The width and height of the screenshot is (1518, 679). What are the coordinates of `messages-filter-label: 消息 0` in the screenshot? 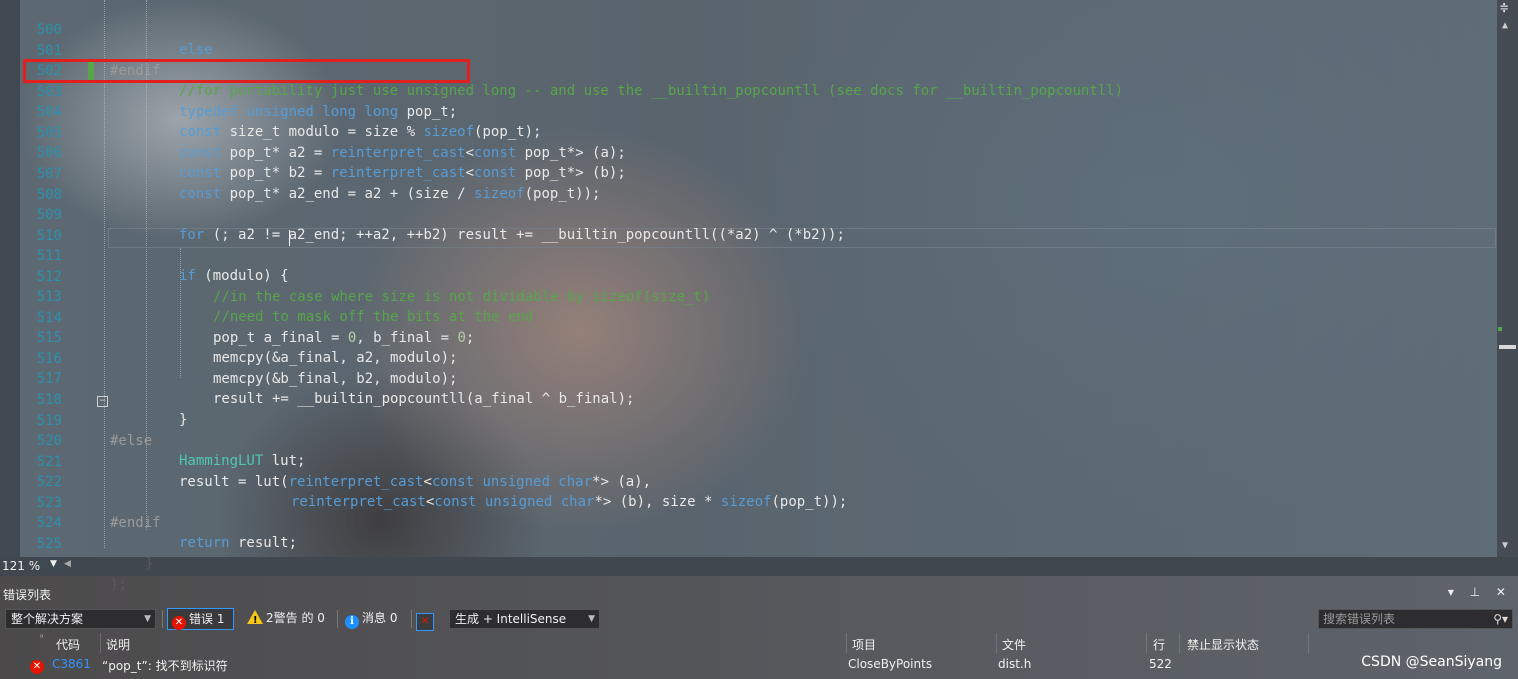 It's located at (380, 618).